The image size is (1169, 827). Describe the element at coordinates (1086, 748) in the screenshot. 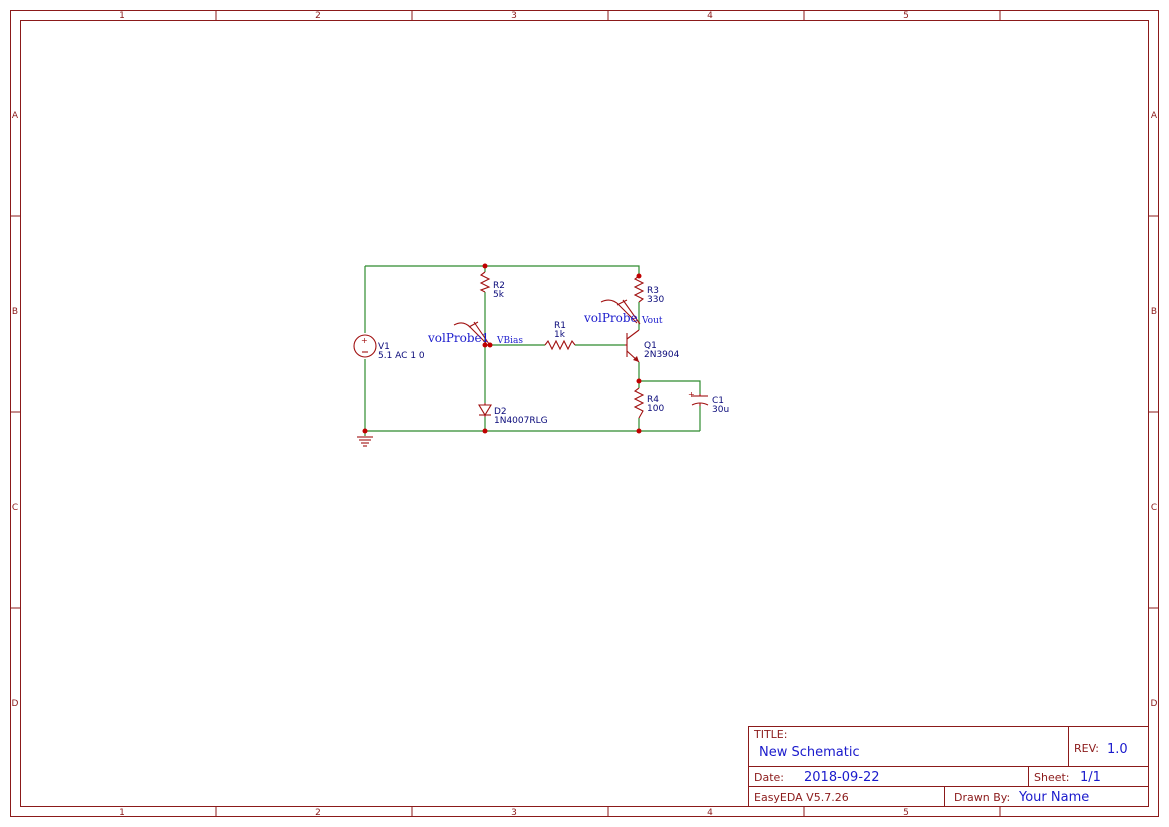

I see `rev-key: REV:` at that location.